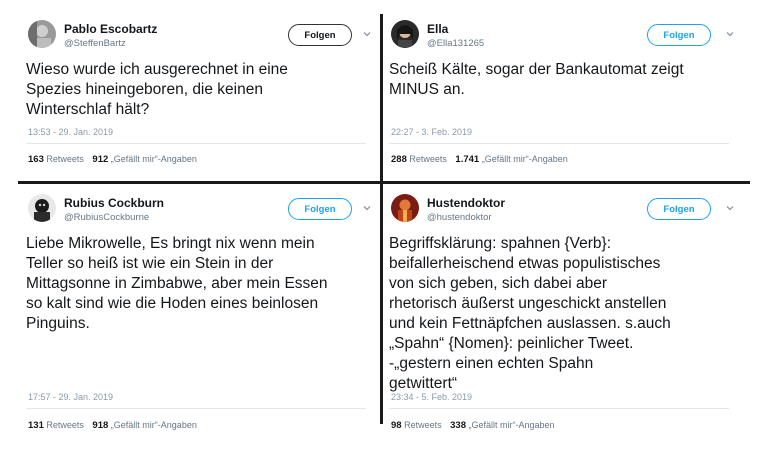  I want to click on vertical-divider, so click(381, 219).